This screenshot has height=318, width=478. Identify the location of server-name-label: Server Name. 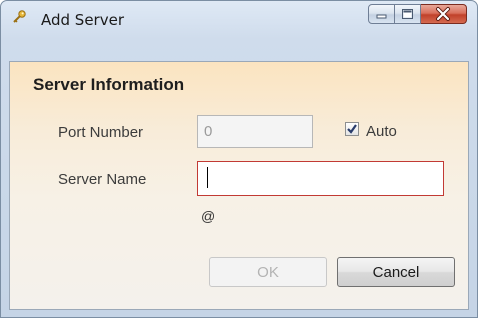
(102, 179).